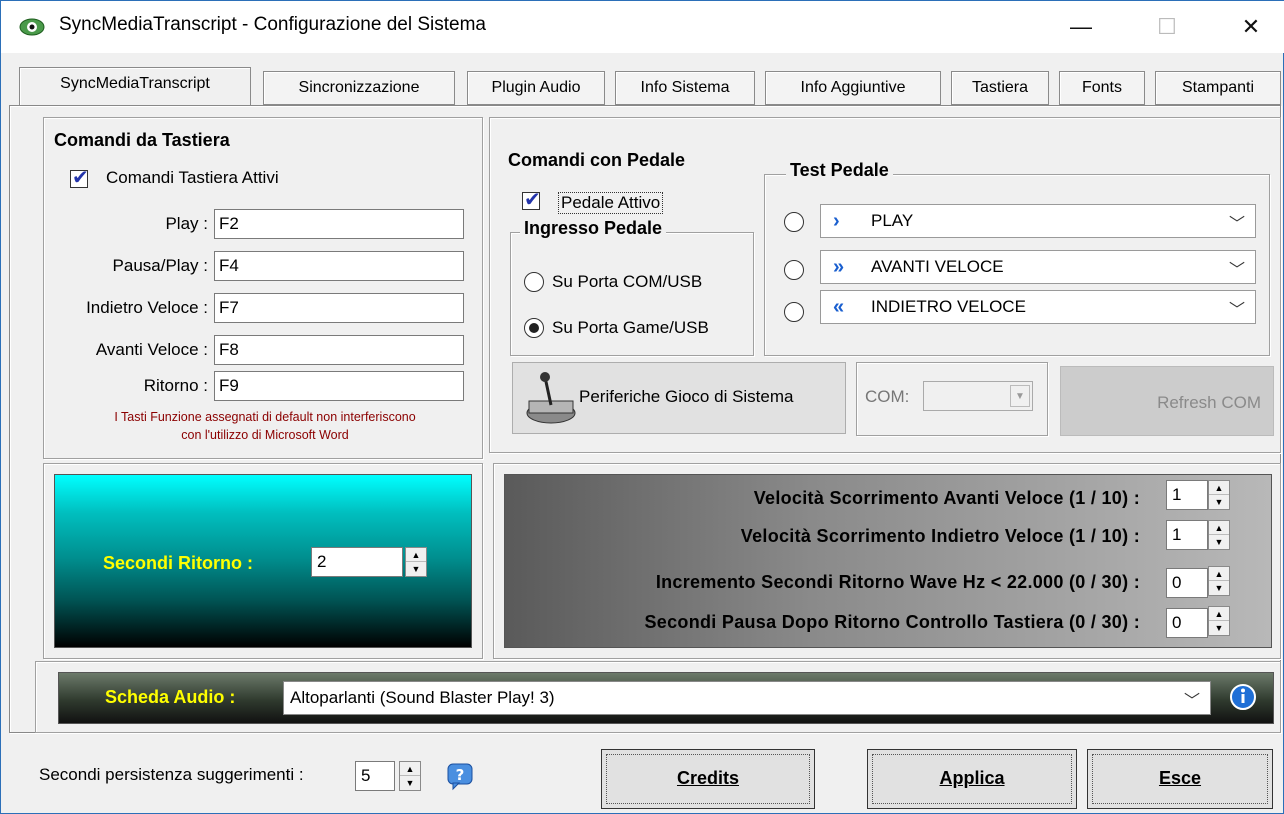 This screenshot has width=1284, height=814. Describe the element at coordinates (178, 563) in the screenshot. I see `return-seconds-label: Secondi Ritorno :` at that location.